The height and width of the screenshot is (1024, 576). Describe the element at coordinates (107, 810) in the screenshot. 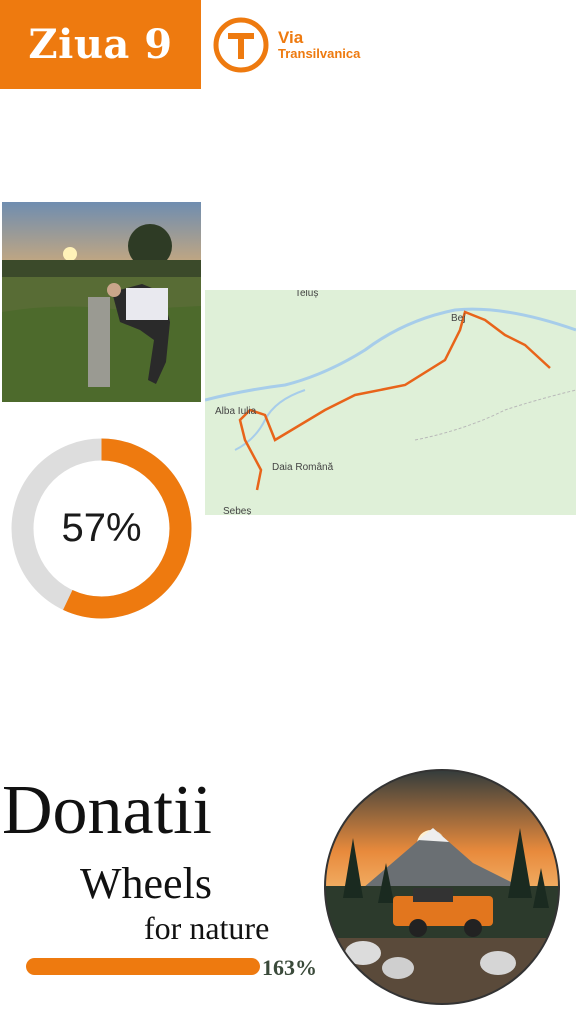

I see `donations-title: Donatii` at that location.